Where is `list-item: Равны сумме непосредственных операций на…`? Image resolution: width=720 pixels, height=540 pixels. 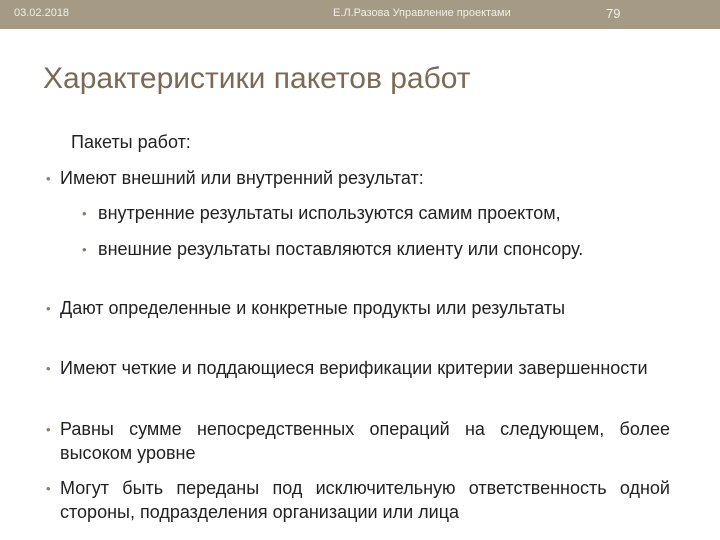
list-item: Равны сумме непосредственных операций на… is located at coordinates (365, 441).